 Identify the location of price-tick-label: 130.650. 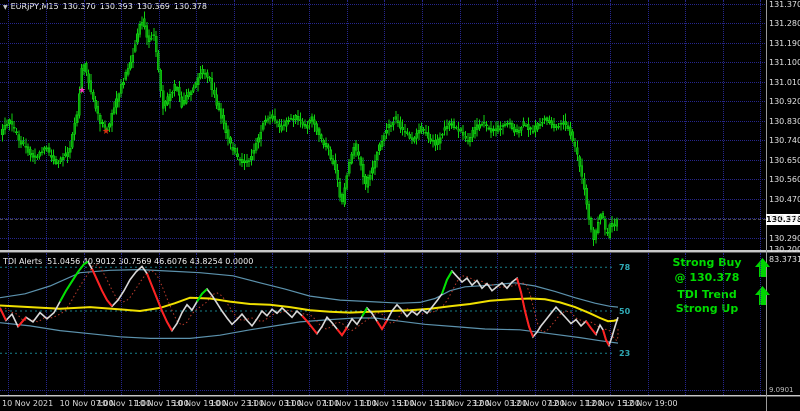
(784, 160).